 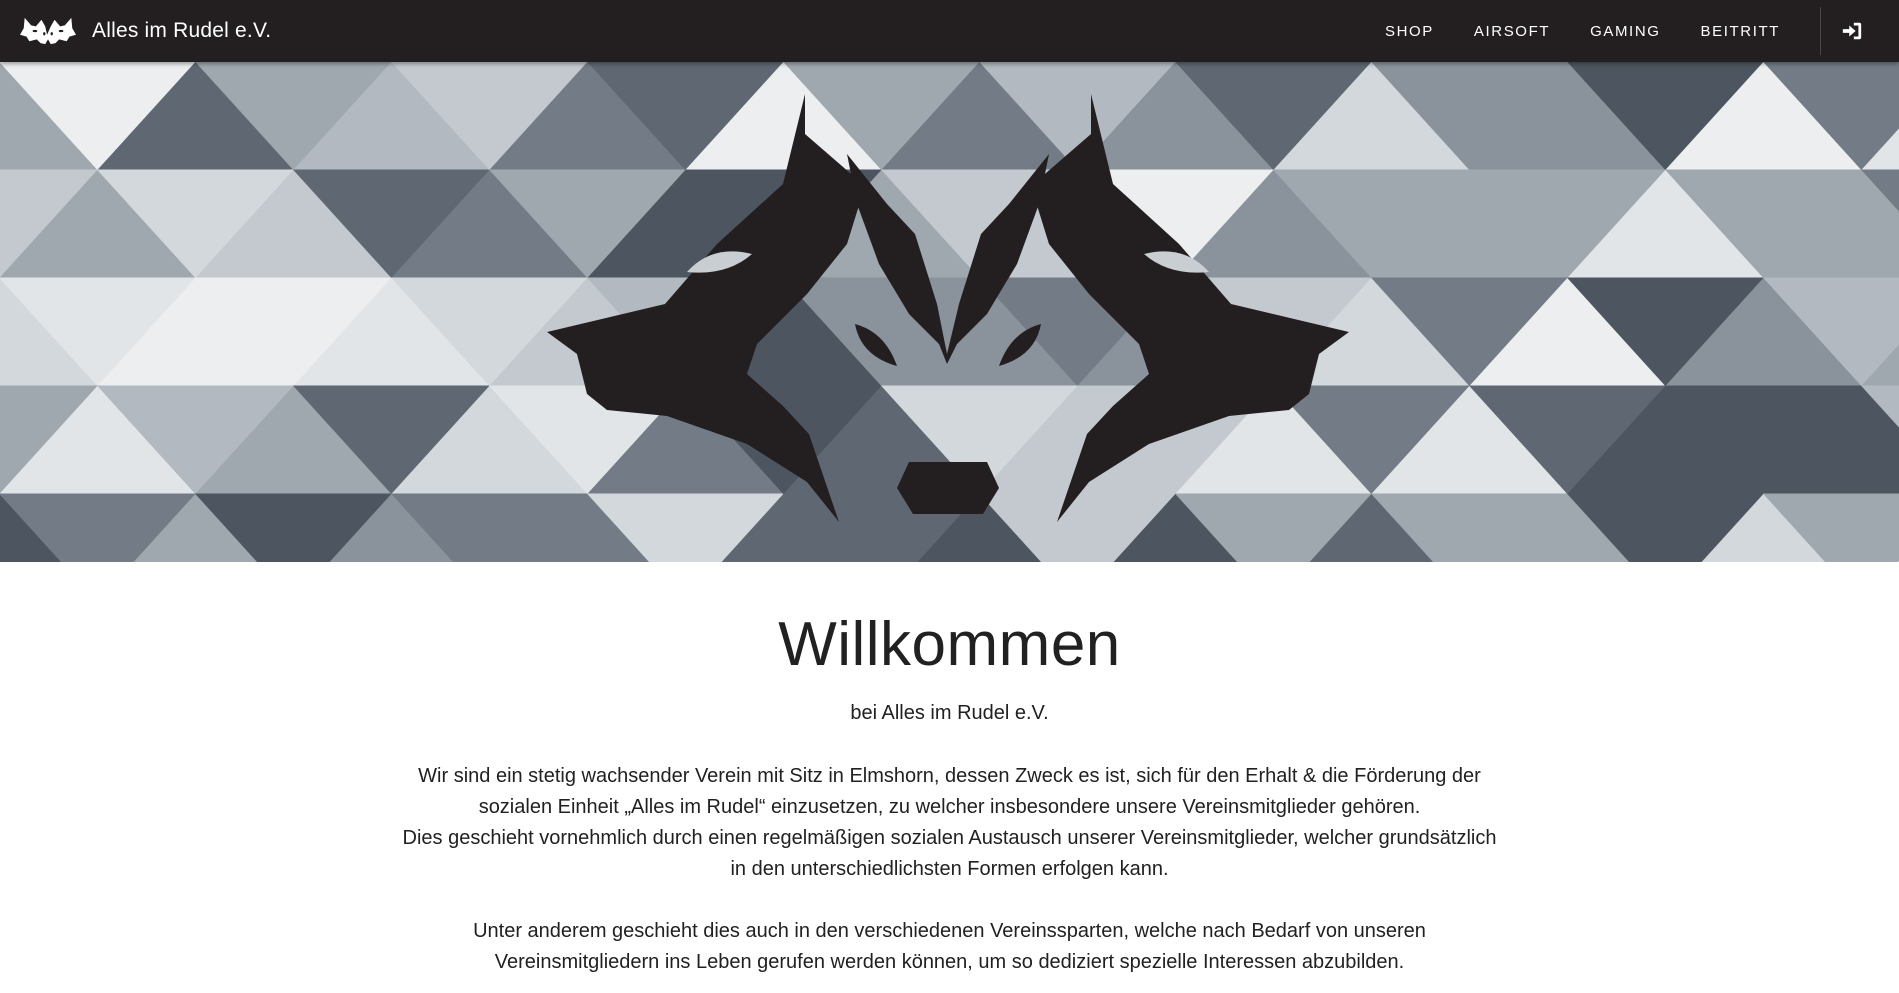 I want to click on brand-name: Alles im Rudel e.V., so click(x=182, y=30).